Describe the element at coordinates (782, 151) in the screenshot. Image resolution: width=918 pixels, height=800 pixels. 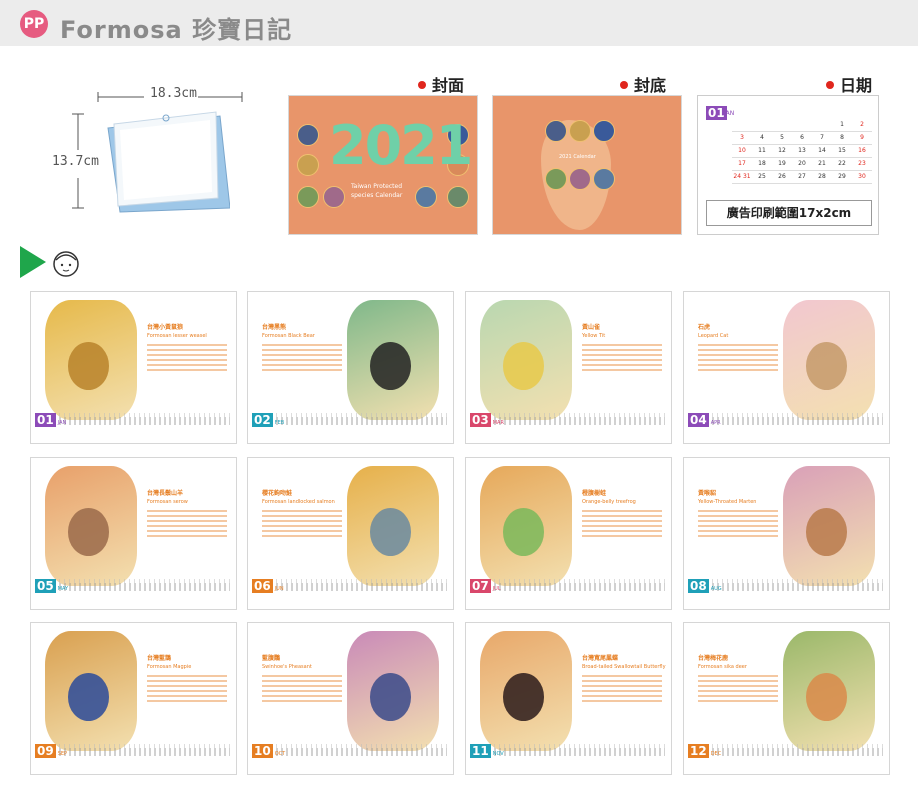
I see `date-cell: 12` at that location.